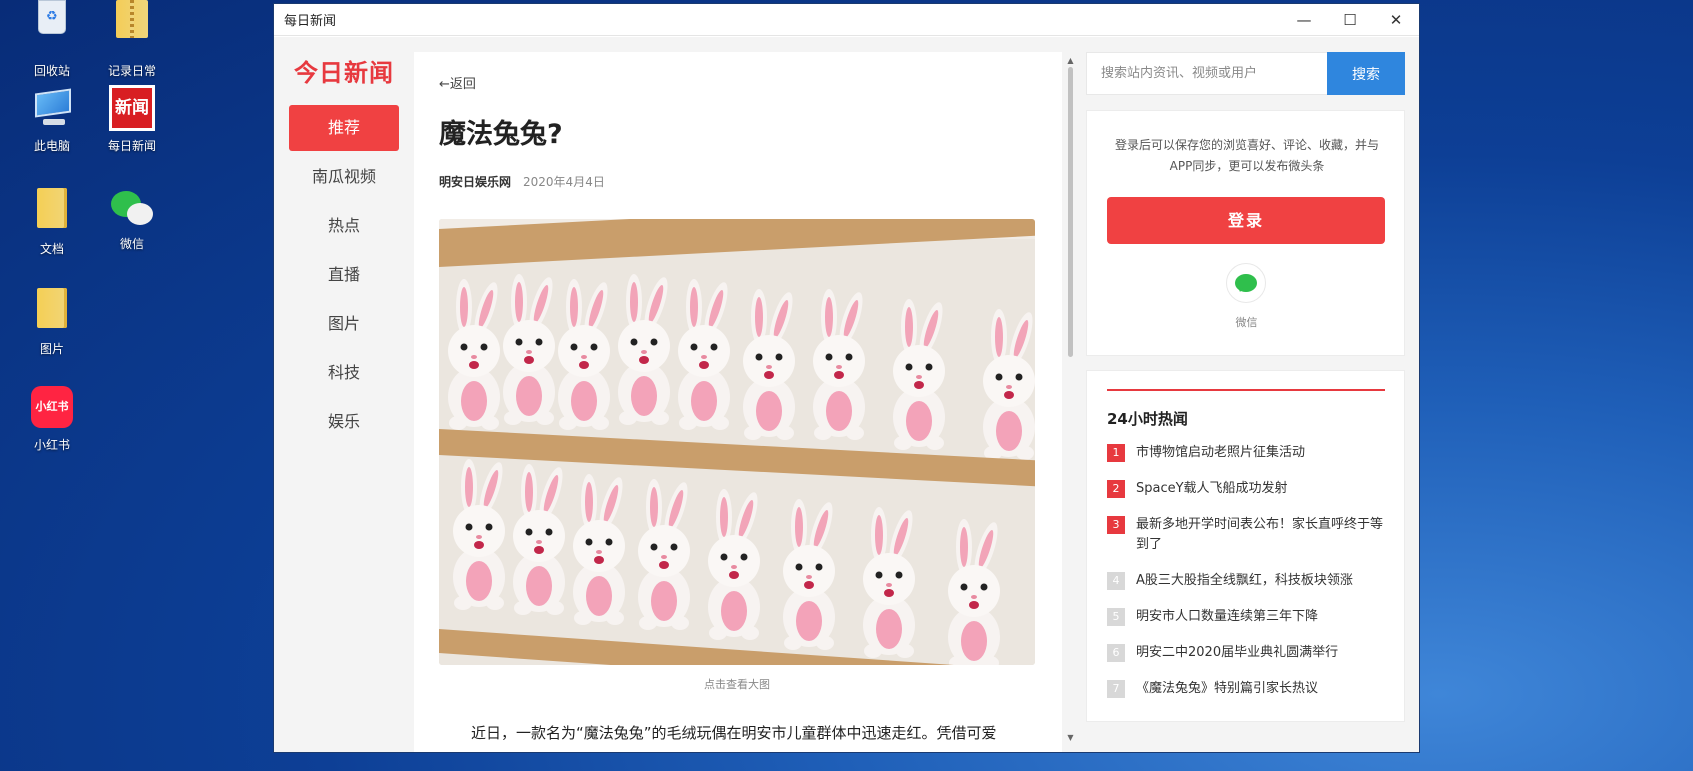  Describe the element at coordinates (1070, 738) in the screenshot. I see `scroll-down-icon: ▼` at that location.